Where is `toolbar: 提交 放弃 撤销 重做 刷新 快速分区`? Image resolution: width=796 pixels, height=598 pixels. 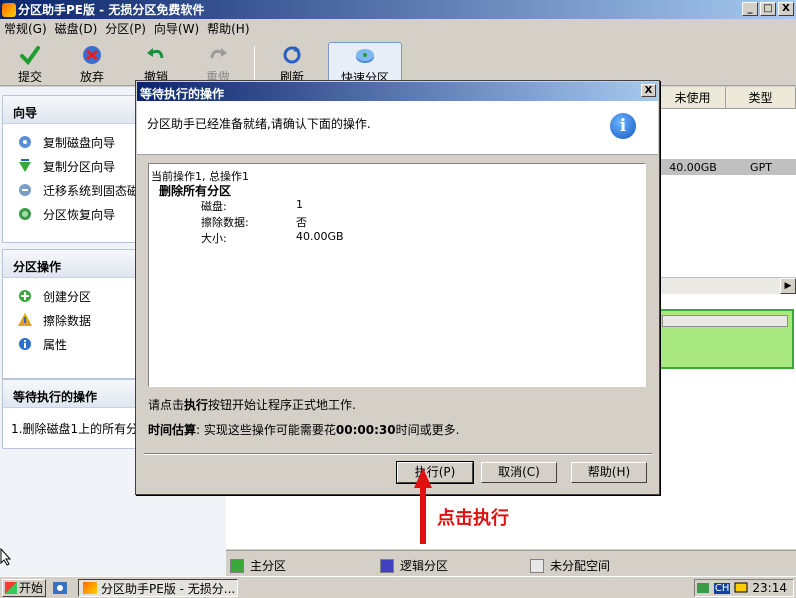
toolbar: 提交 放弃 撤销 重做 刷新 快速分区 is located at coordinates (398, 62).